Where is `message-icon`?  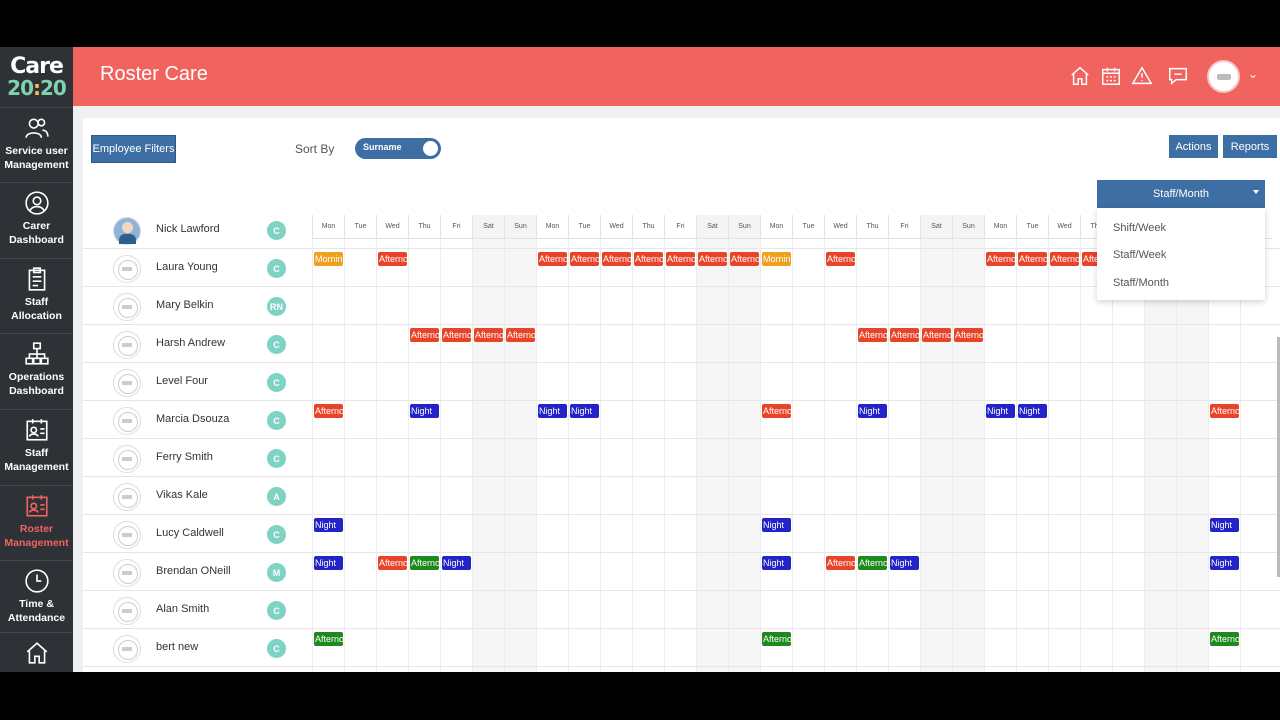
message-icon is located at coordinates (1178, 76).